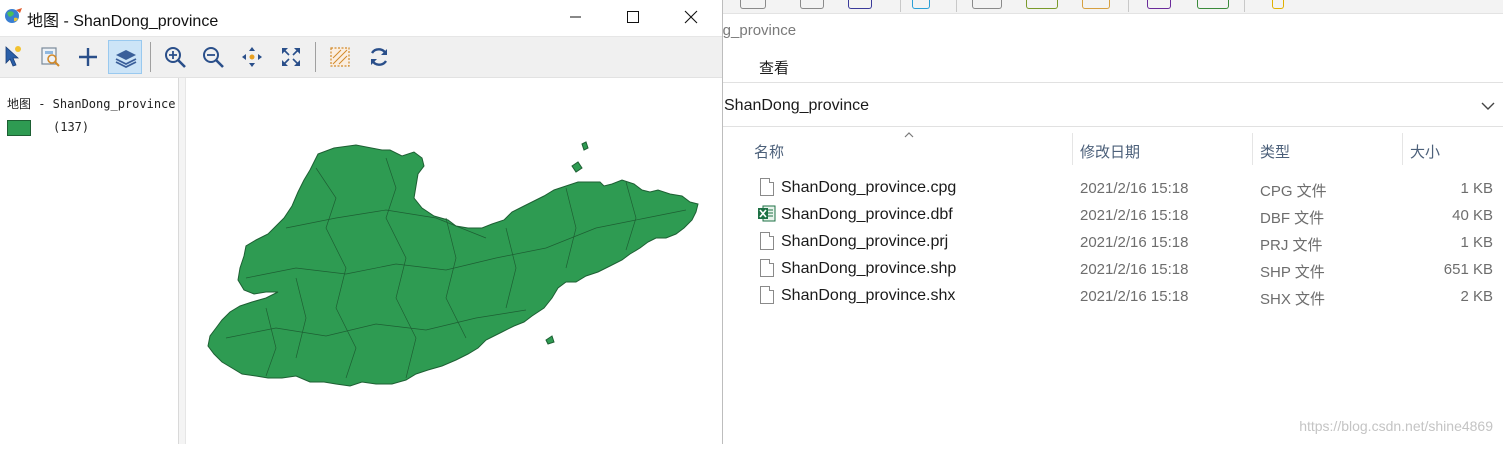  Describe the element at coordinates (15, 57) in the screenshot. I see `select-pointer-icon` at that location.